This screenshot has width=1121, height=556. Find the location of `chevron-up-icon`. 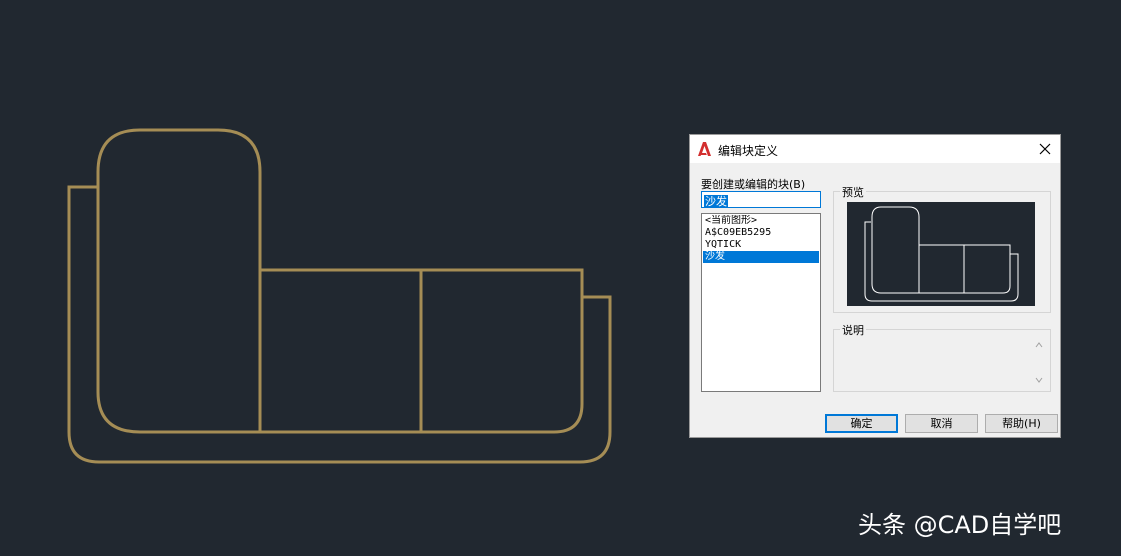

chevron-up-icon is located at coordinates (1039, 345).